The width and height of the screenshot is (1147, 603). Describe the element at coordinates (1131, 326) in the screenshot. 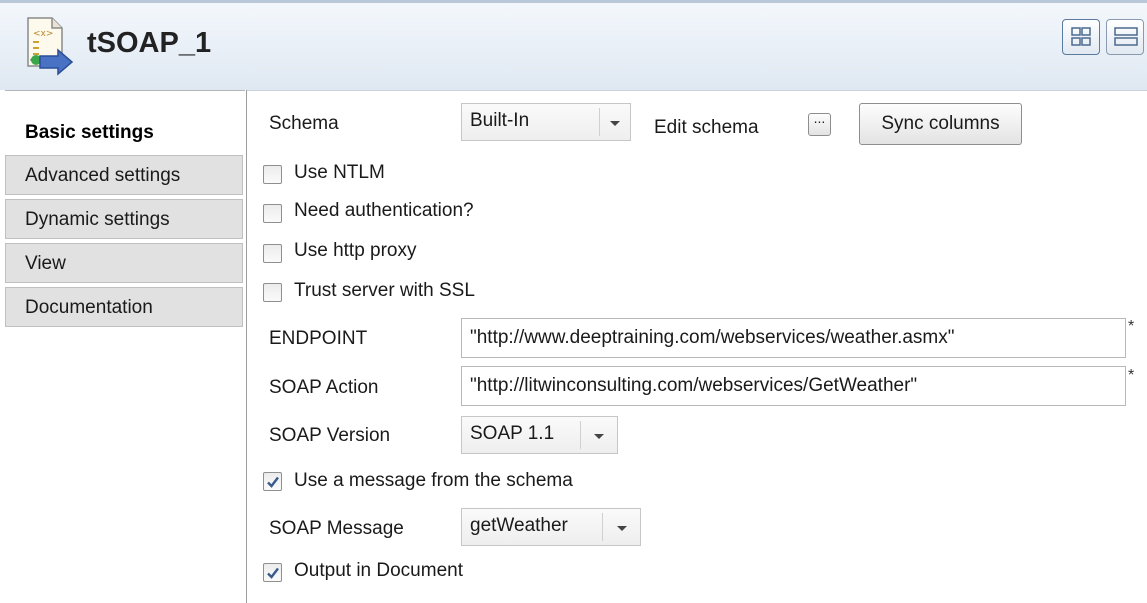

I see `endpoint-required-marker: *` at that location.